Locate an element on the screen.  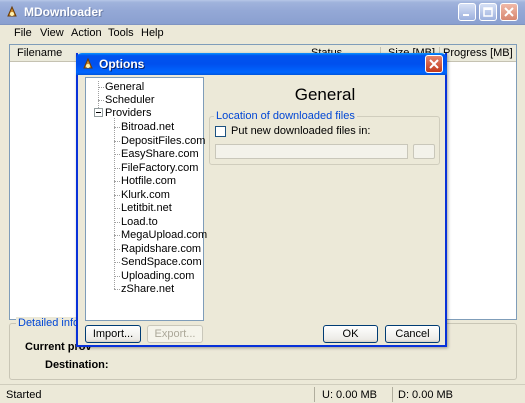
menu-tools: Tools is located at coordinates (121, 33).